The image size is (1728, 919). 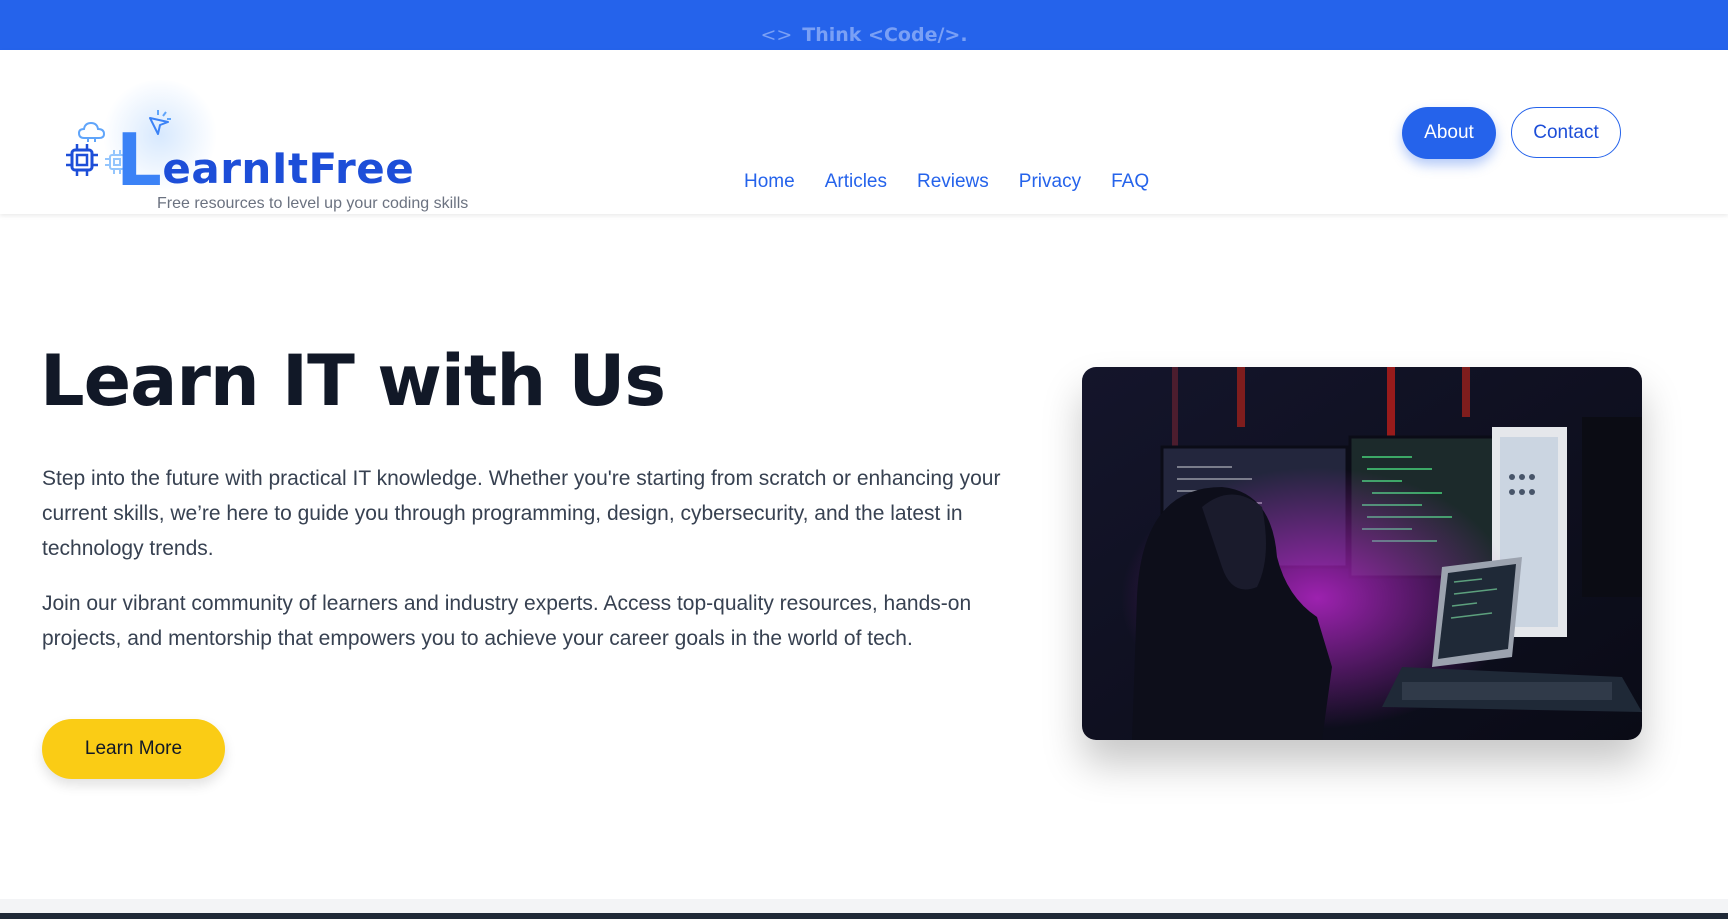 I want to click on nav-home: Home, so click(x=769, y=182).